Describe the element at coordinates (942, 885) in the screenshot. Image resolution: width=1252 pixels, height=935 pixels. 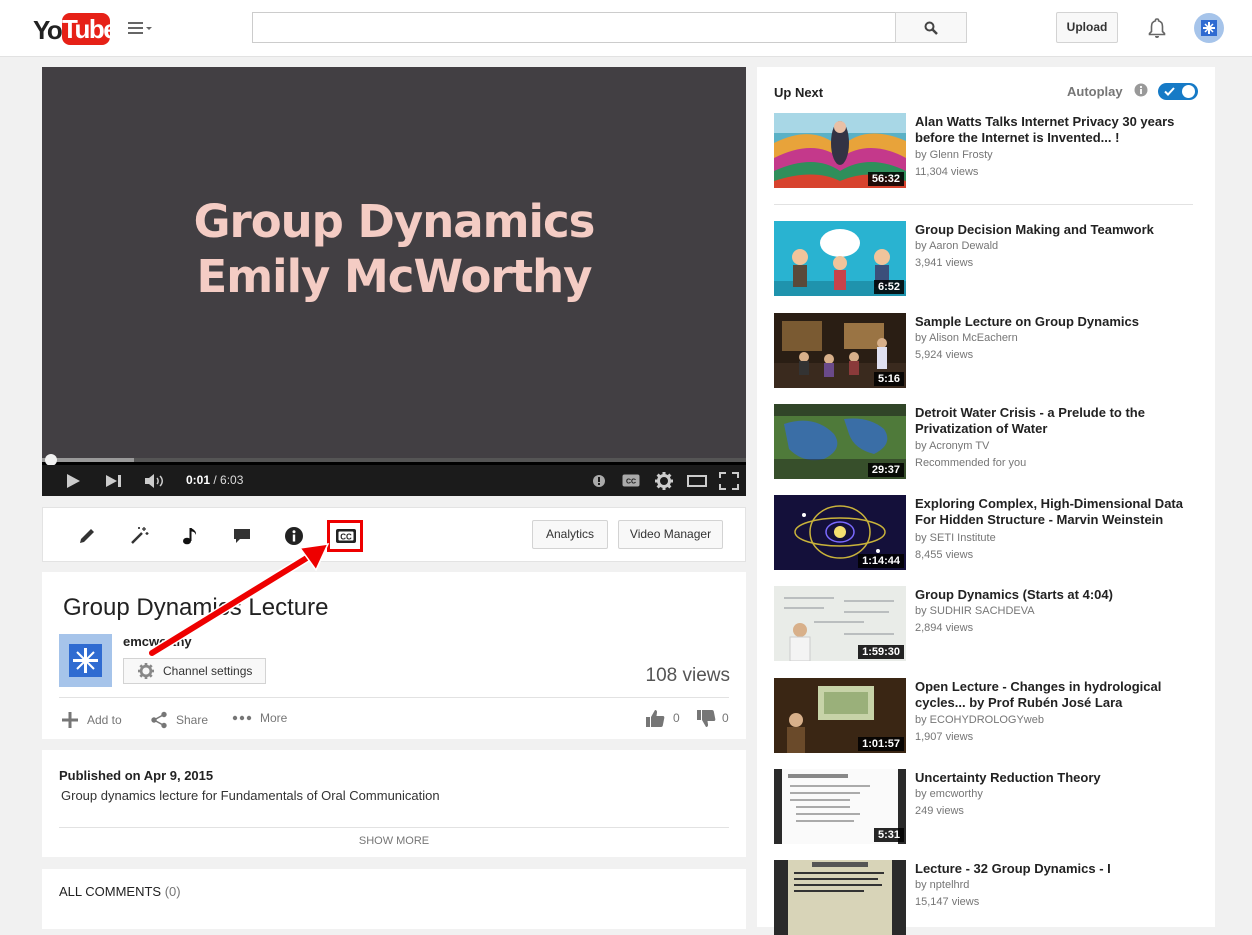
I see `video-channel: by nptelhrd` at that location.